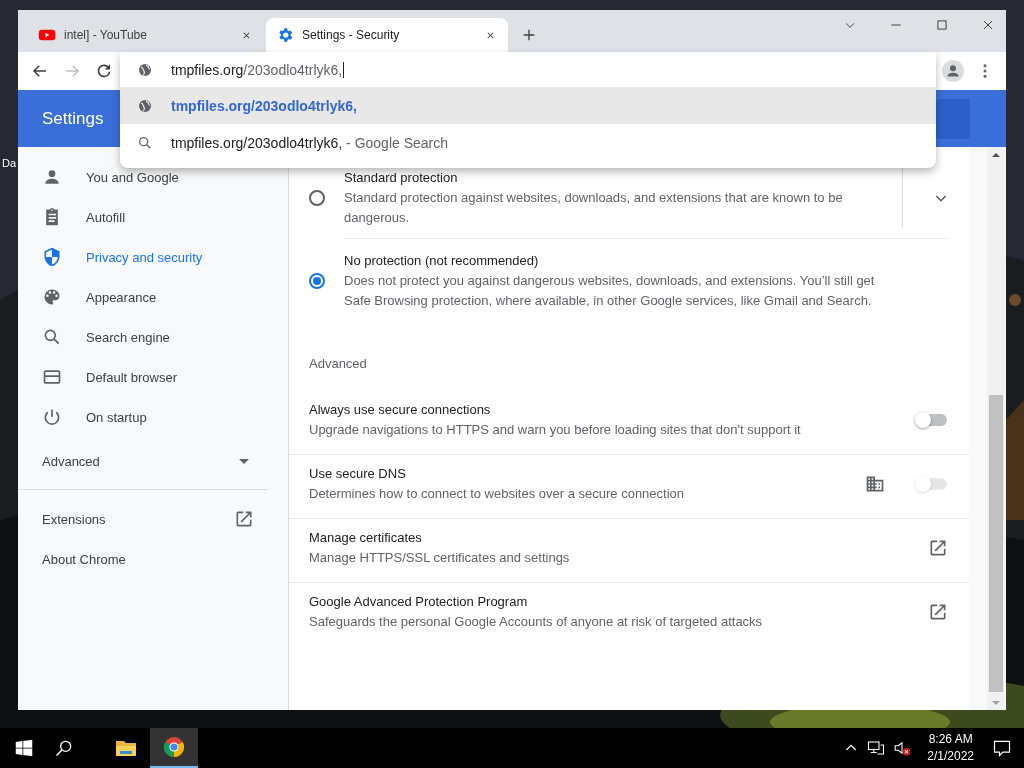 This screenshot has width=1024, height=768. I want to click on new-tab-button, so click(529, 35).